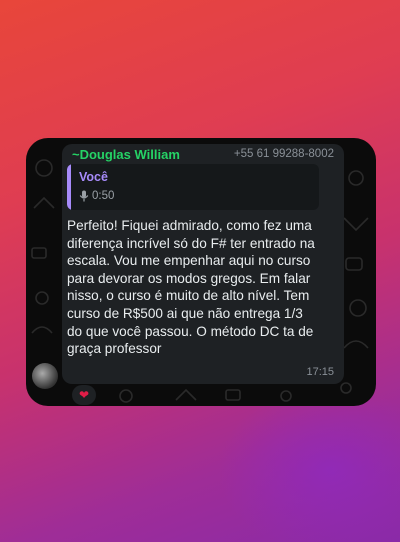 The image size is (400, 542). What do you see at coordinates (103, 196) in the screenshot?
I see `quote-duration: 0:50` at bounding box center [103, 196].